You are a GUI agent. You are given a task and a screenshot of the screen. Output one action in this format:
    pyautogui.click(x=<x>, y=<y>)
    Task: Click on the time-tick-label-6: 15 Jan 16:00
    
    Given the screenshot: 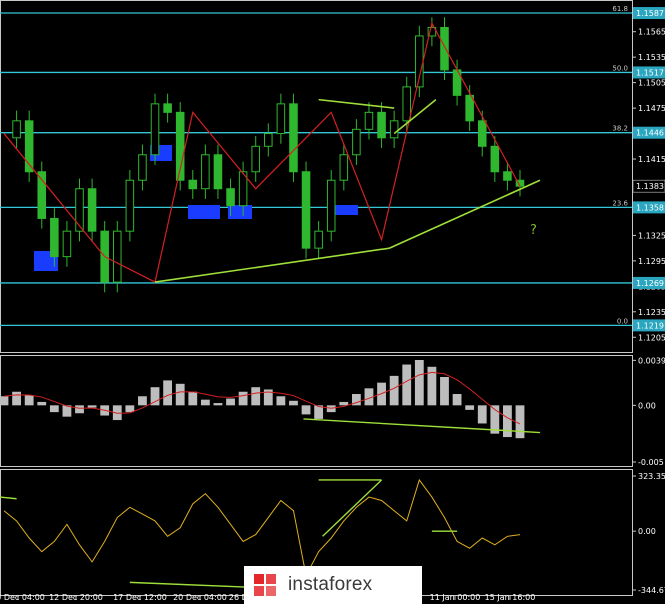 What is the action you would take?
    pyautogui.click(x=510, y=597)
    